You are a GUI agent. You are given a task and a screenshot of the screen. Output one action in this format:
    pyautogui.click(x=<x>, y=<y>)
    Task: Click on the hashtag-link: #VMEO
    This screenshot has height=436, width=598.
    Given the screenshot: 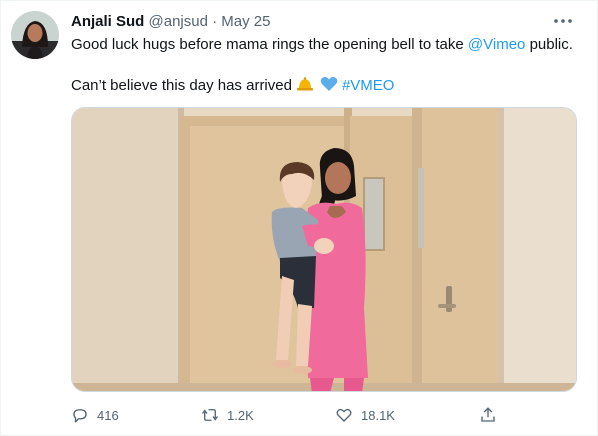 What is the action you would take?
    pyautogui.click(x=368, y=85)
    